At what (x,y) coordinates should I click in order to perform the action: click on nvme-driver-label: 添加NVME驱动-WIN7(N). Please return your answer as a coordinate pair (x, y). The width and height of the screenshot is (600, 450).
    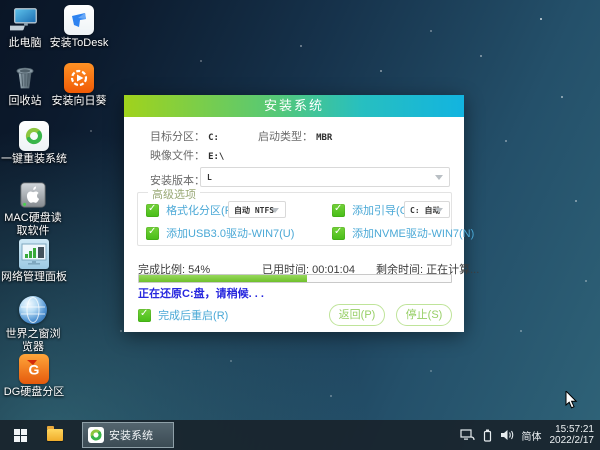
    Looking at the image, I should click on (413, 234).